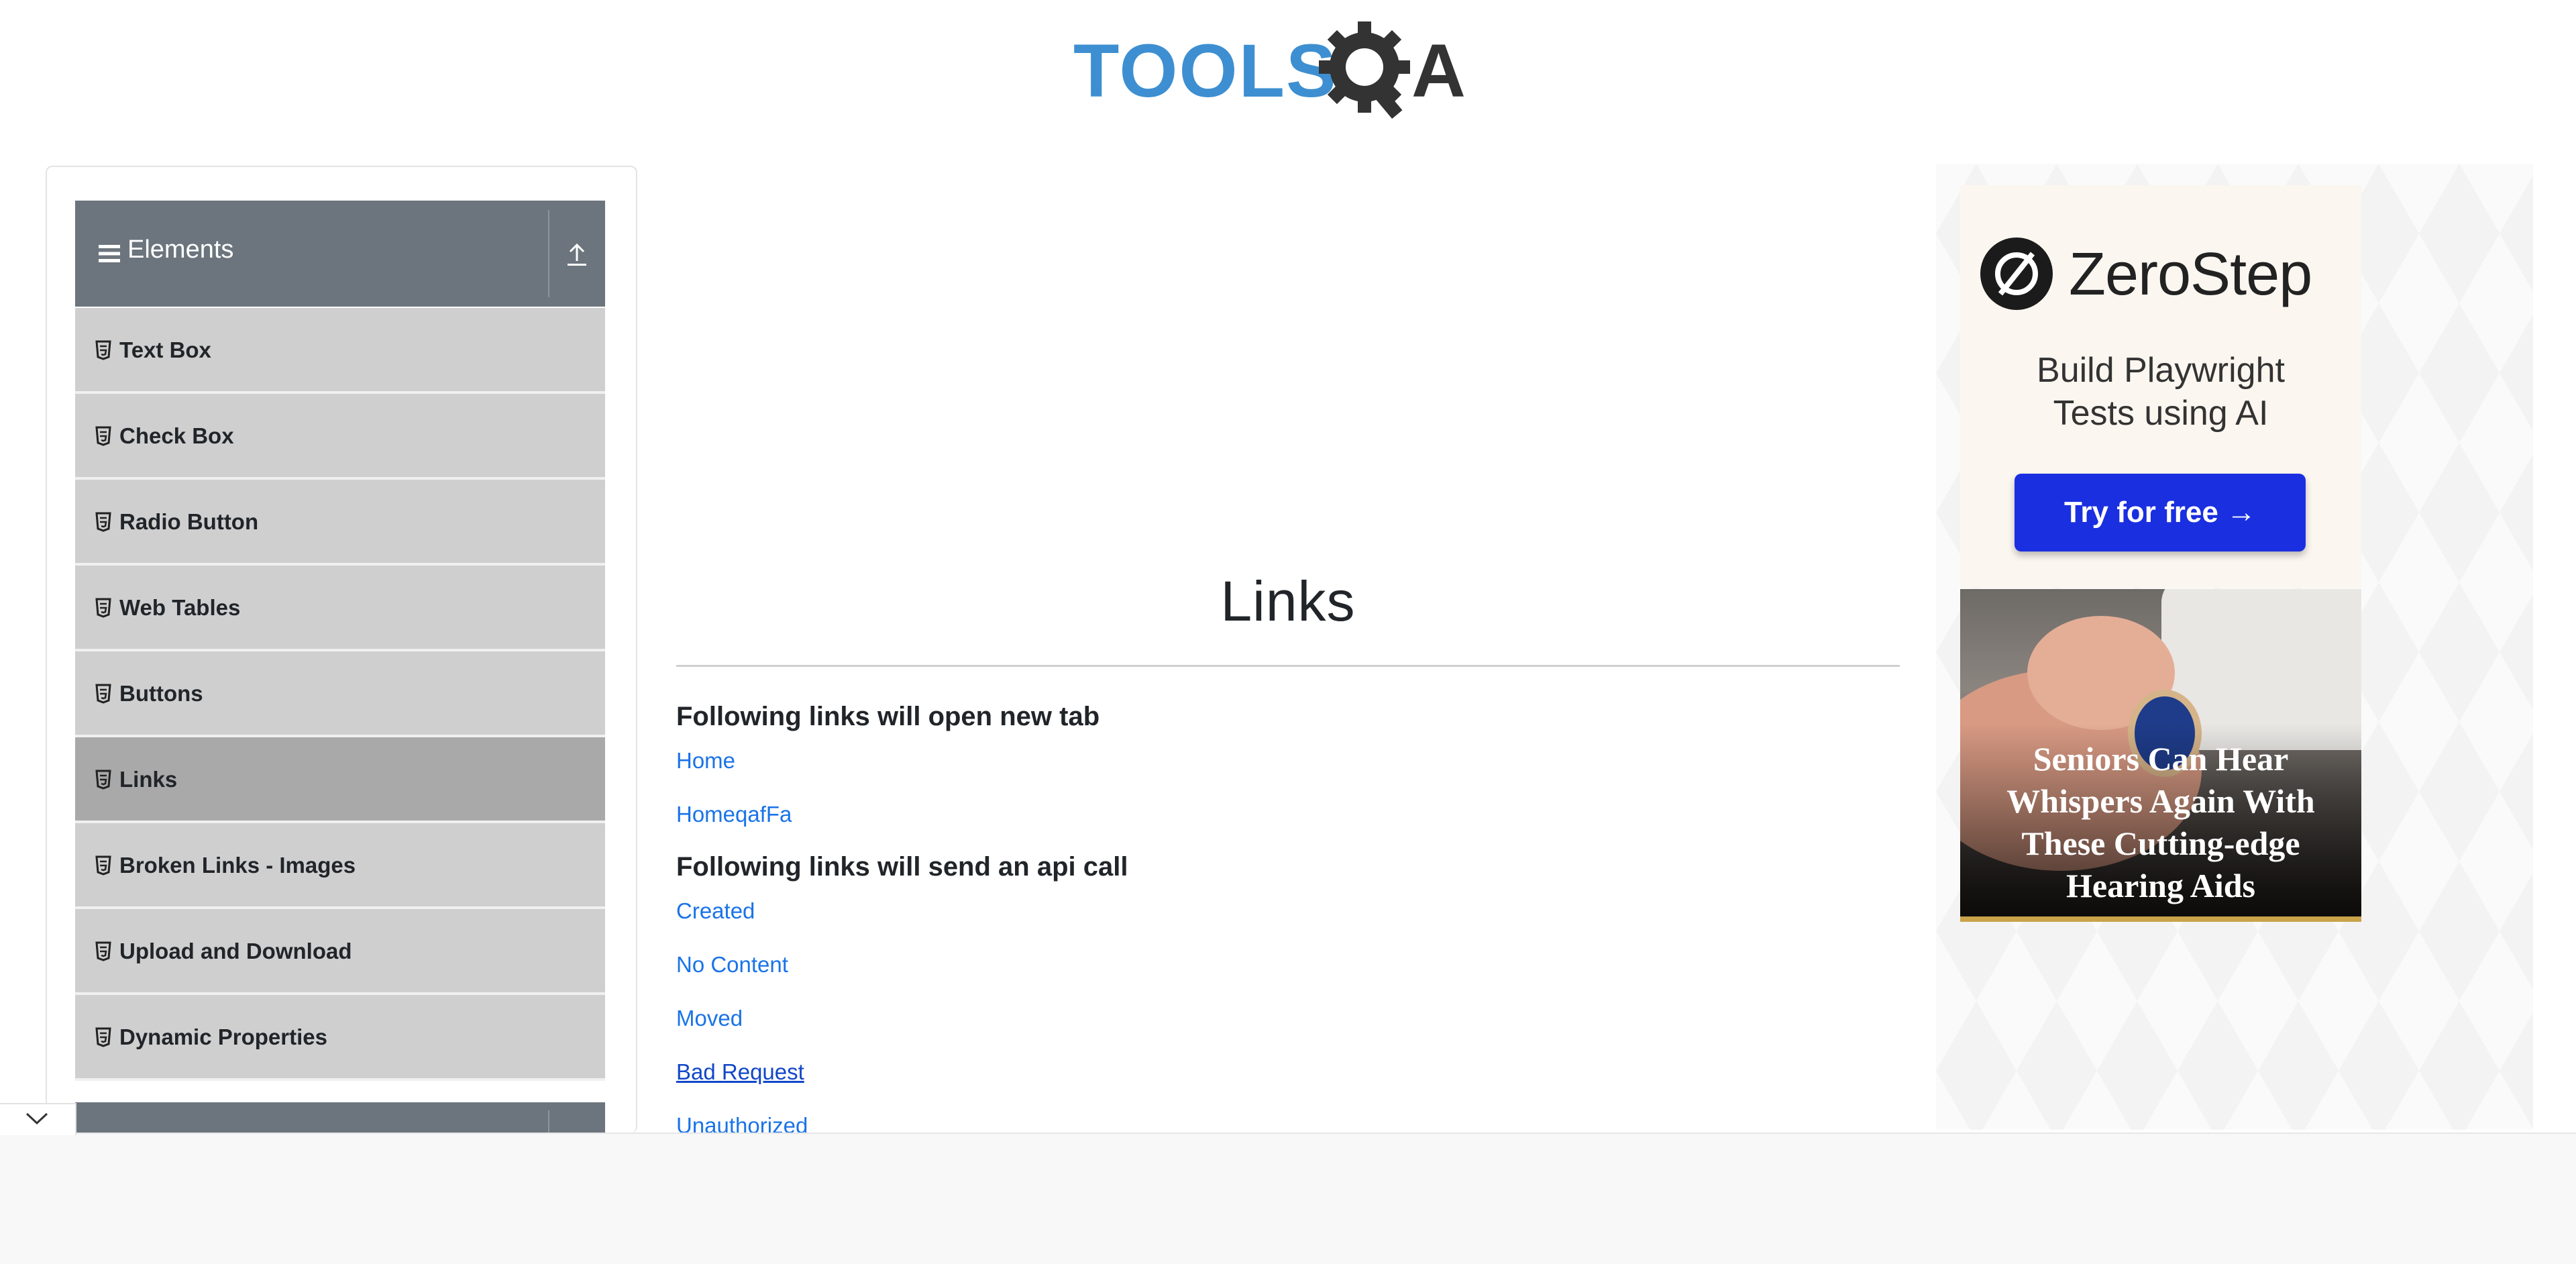 The height and width of the screenshot is (1264, 2576). Describe the element at coordinates (340, 254) in the screenshot. I see `elements-group-header: Elements` at that location.